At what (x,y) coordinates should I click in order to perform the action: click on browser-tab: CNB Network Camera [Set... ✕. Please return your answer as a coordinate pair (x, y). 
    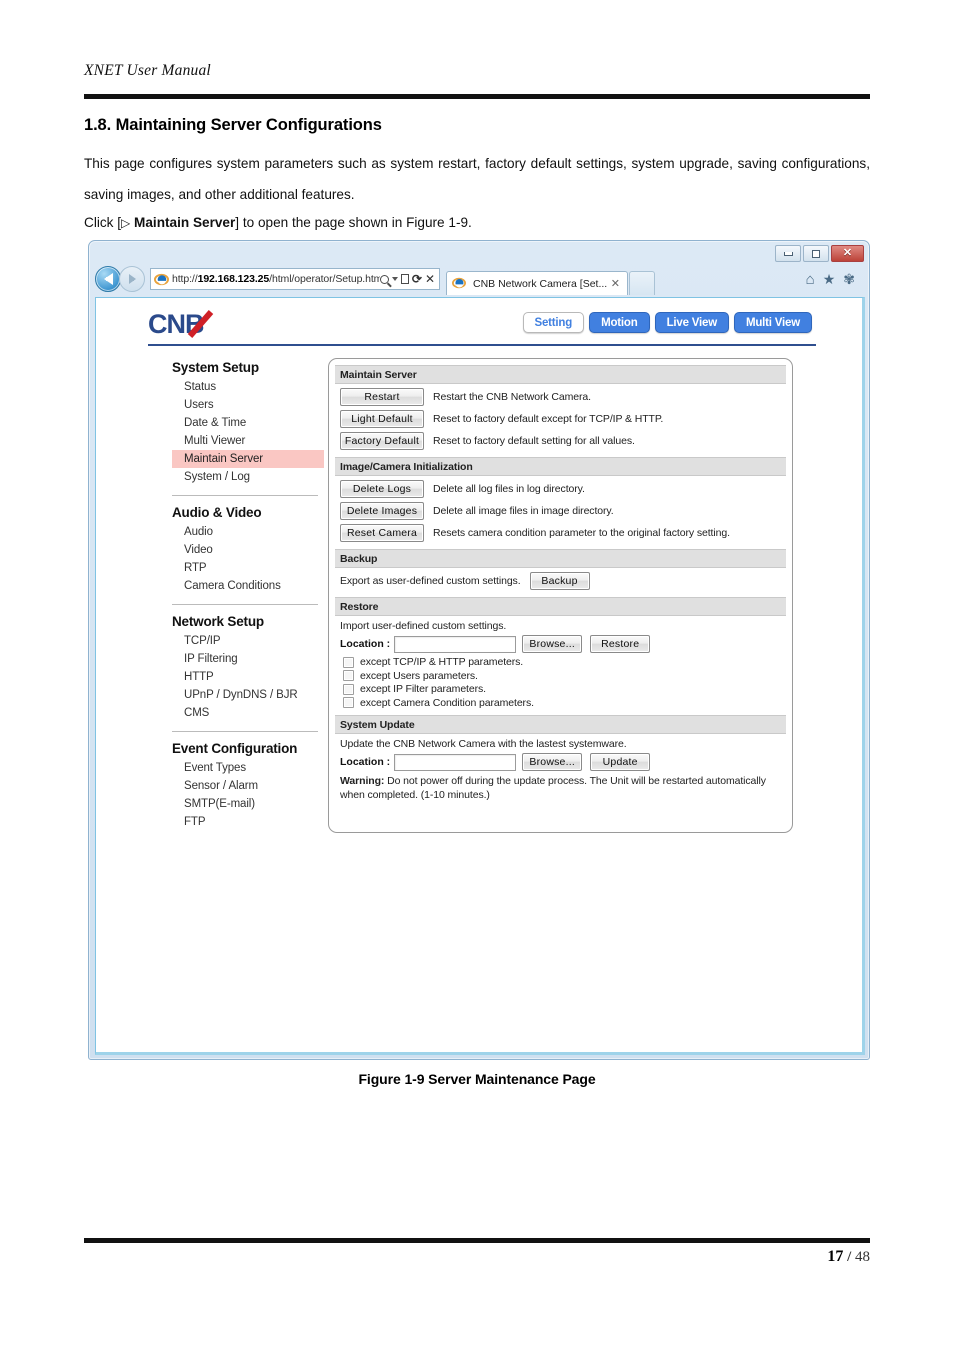
    Looking at the image, I should click on (537, 283).